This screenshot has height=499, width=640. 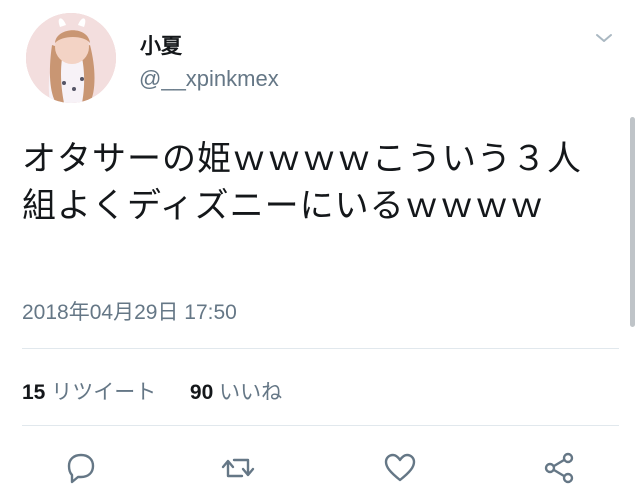 What do you see at coordinates (71, 58) in the screenshot?
I see `avatar` at bounding box center [71, 58].